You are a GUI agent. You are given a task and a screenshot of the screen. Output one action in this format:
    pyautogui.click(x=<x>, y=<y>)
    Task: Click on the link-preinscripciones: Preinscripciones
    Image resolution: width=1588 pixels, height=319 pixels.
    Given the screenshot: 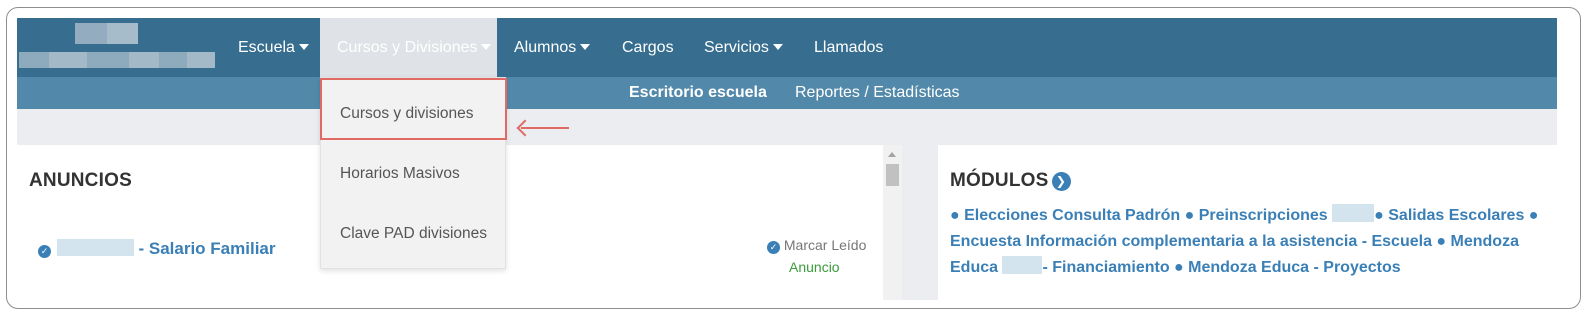 What is the action you would take?
    pyautogui.click(x=1263, y=215)
    